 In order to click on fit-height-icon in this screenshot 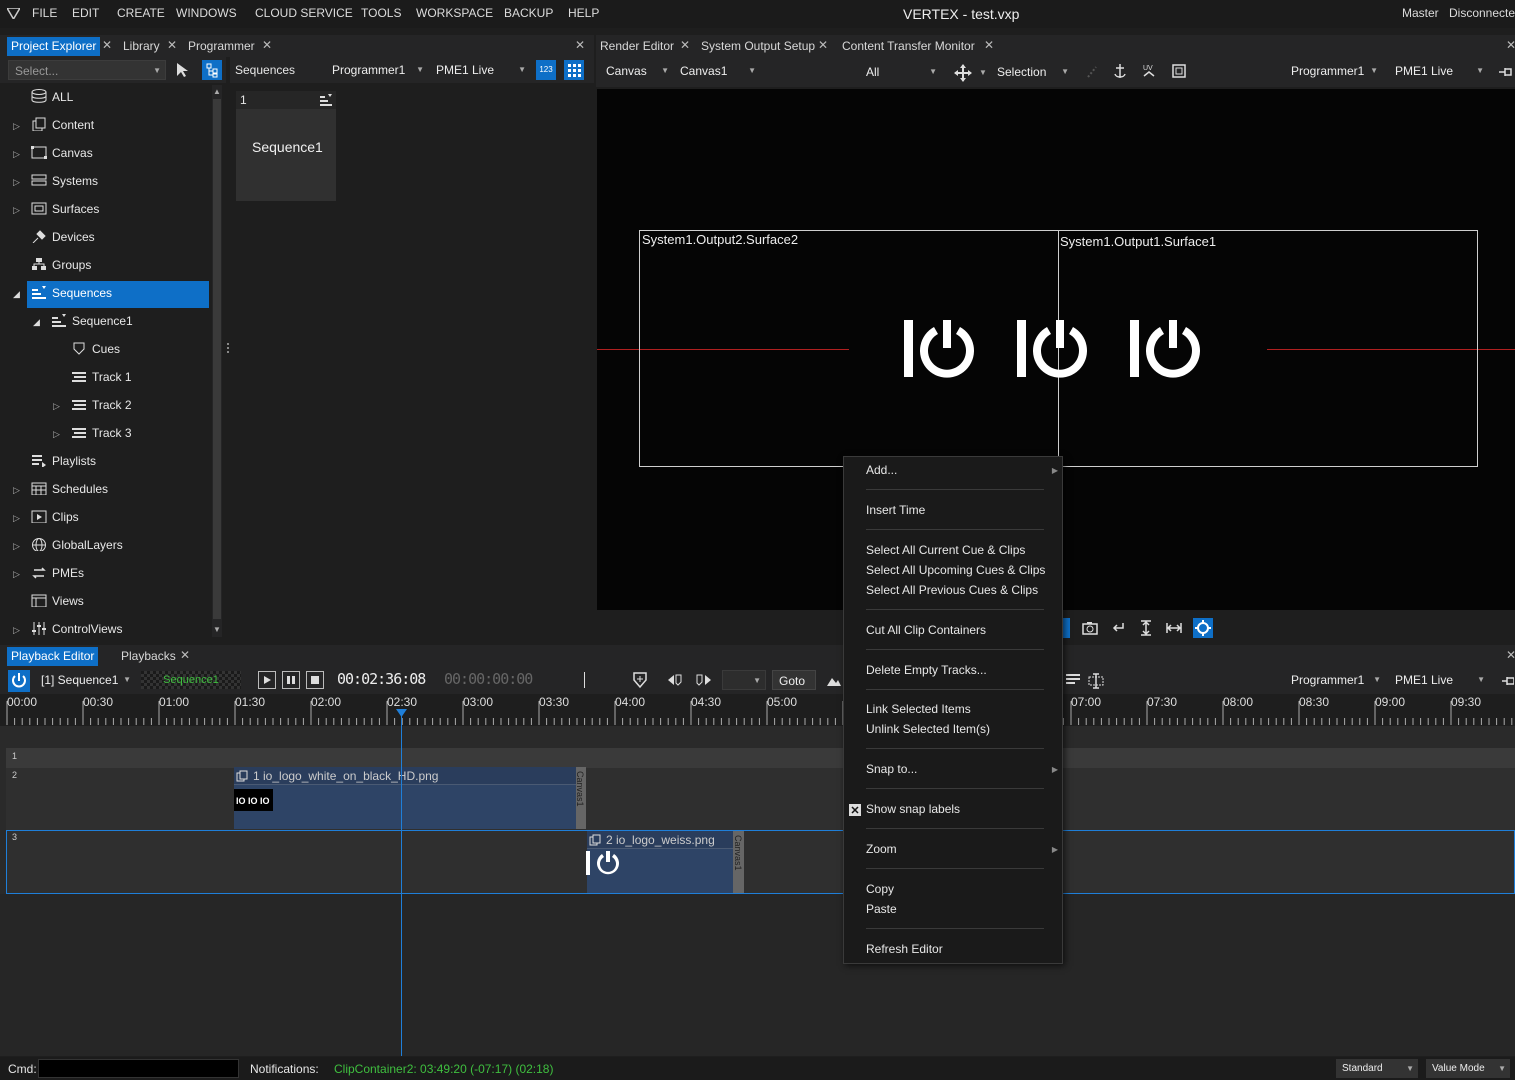, I will do `click(1146, 628)`.